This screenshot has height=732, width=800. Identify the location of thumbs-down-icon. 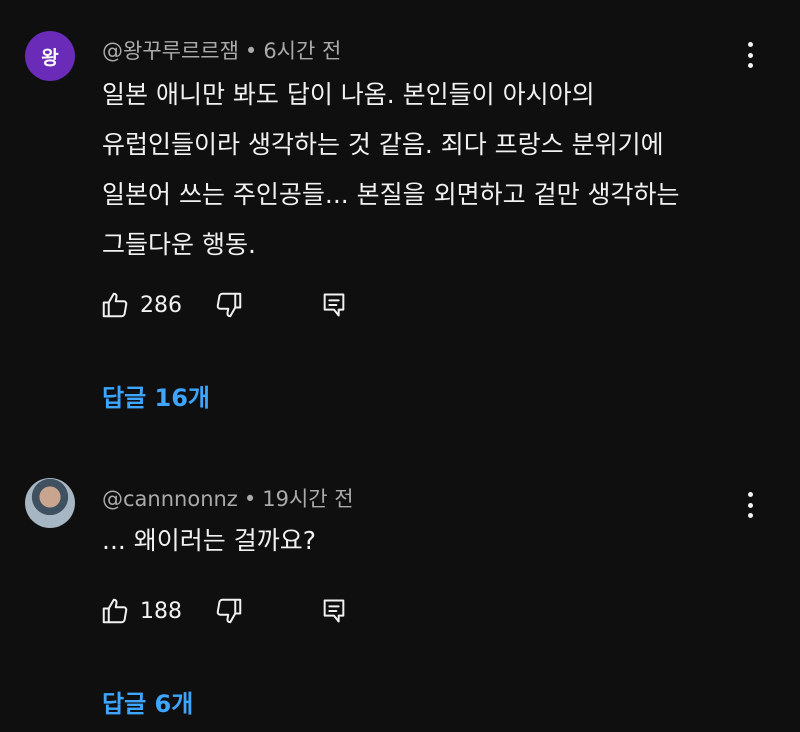
(229, 611).